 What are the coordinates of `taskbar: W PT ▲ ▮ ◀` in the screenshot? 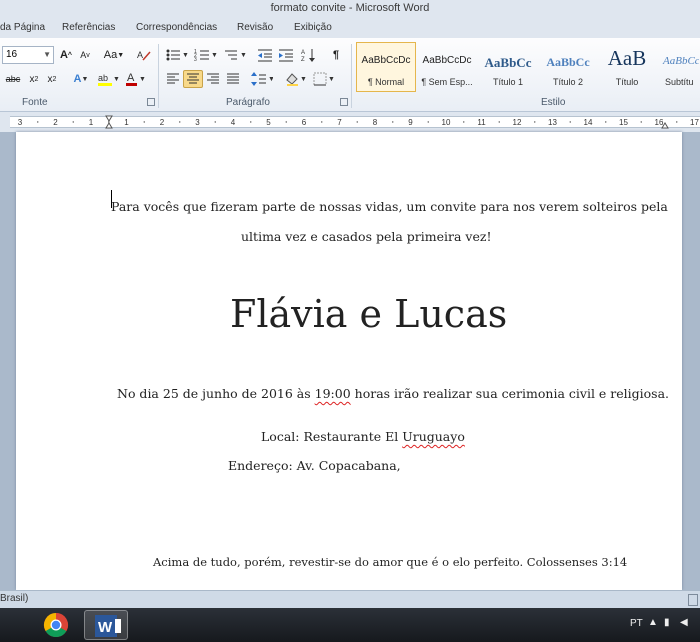 It's located at (350, 625).